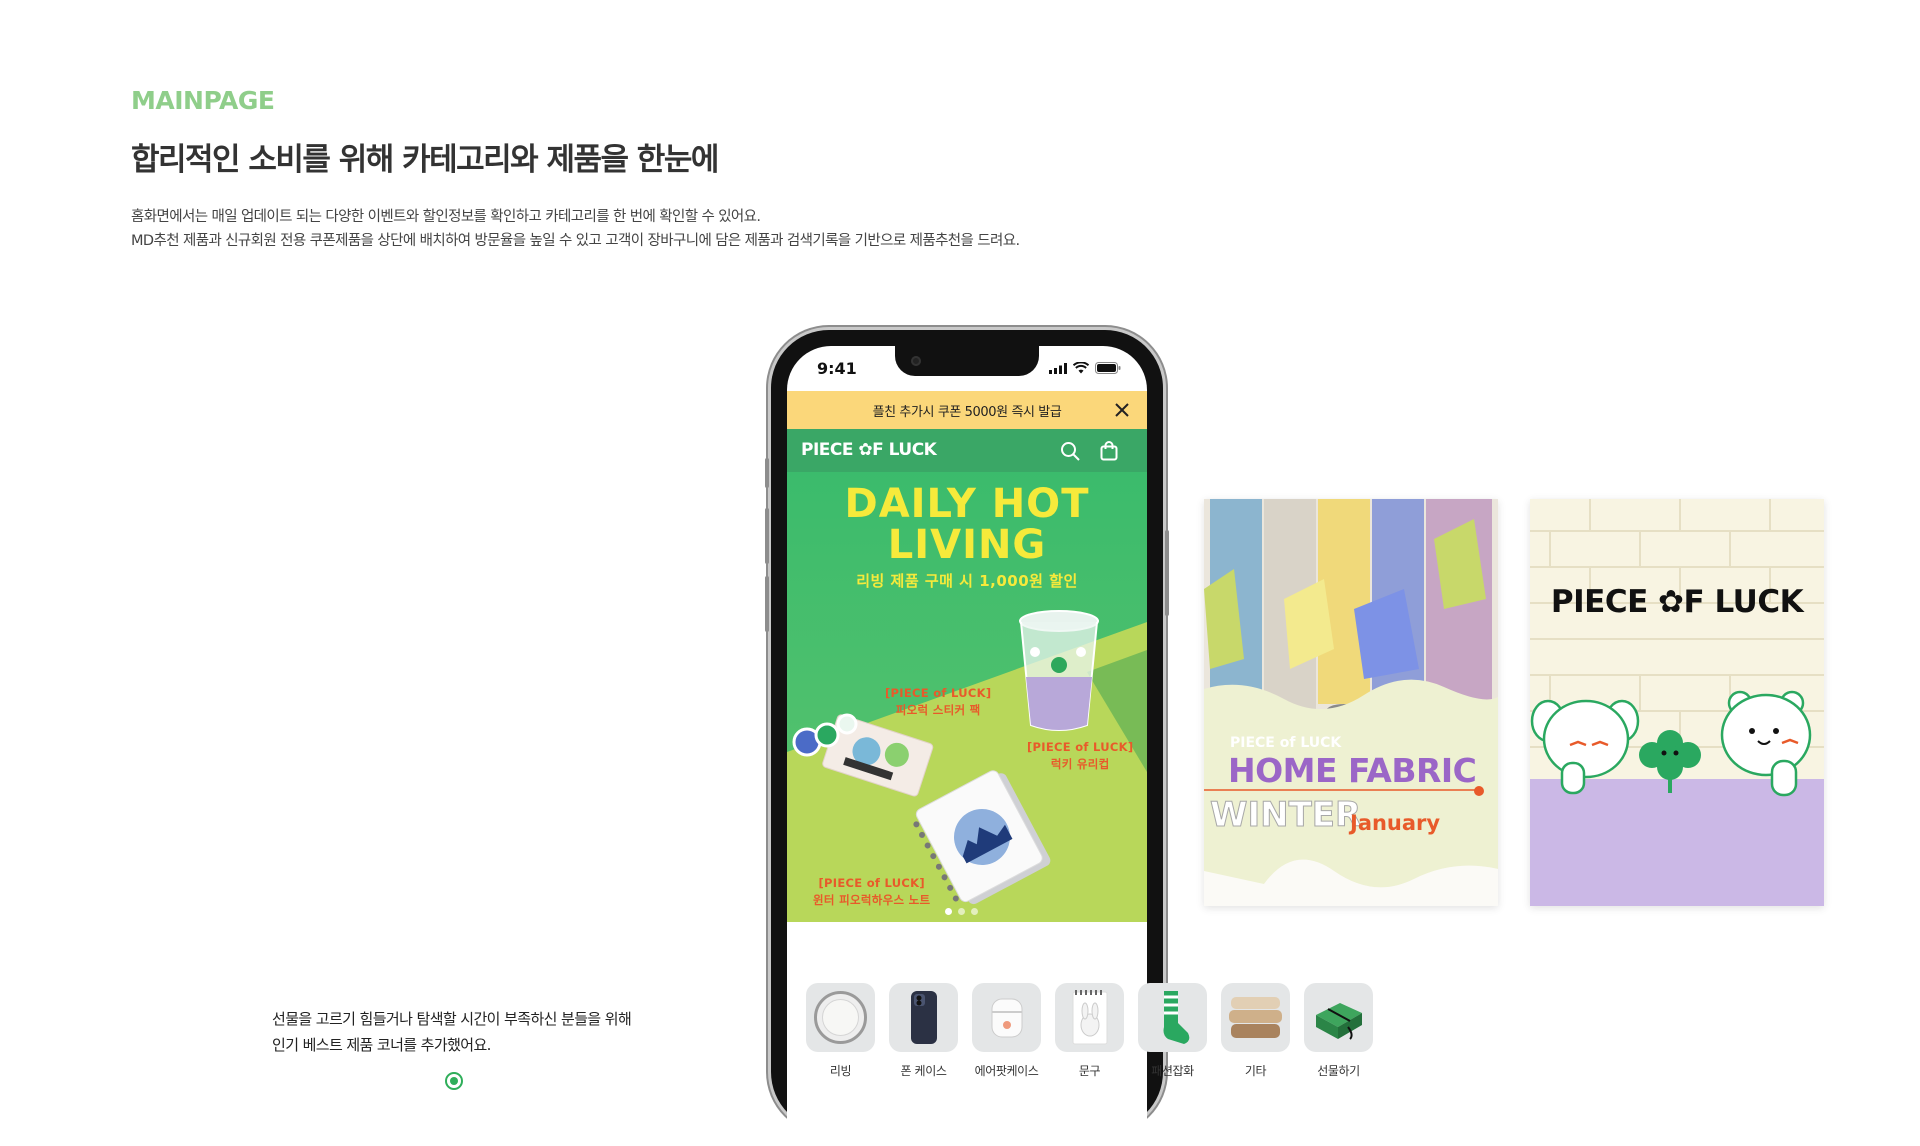 This screenshot has height=1146, width=1920. I want to click on brick-wall-background, so click(1677, 702).